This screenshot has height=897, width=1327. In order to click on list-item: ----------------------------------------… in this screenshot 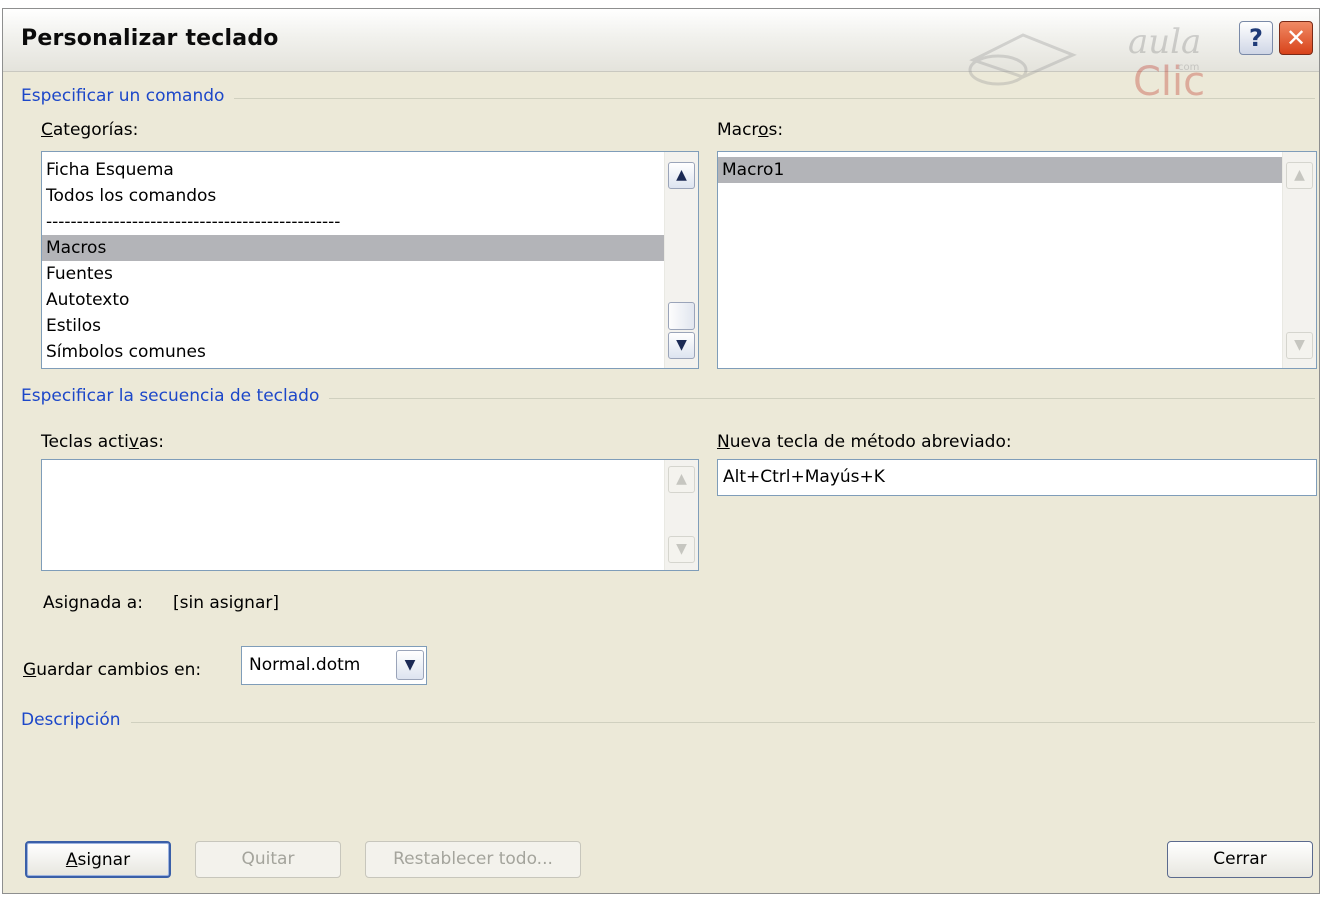, I will do `click(353, 222)`.